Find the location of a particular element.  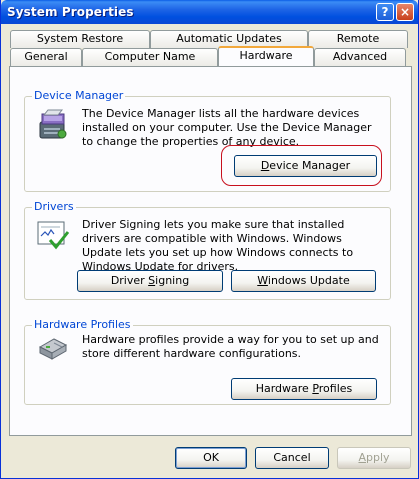

apply-button: Apply is located at coordinates (374, 458).